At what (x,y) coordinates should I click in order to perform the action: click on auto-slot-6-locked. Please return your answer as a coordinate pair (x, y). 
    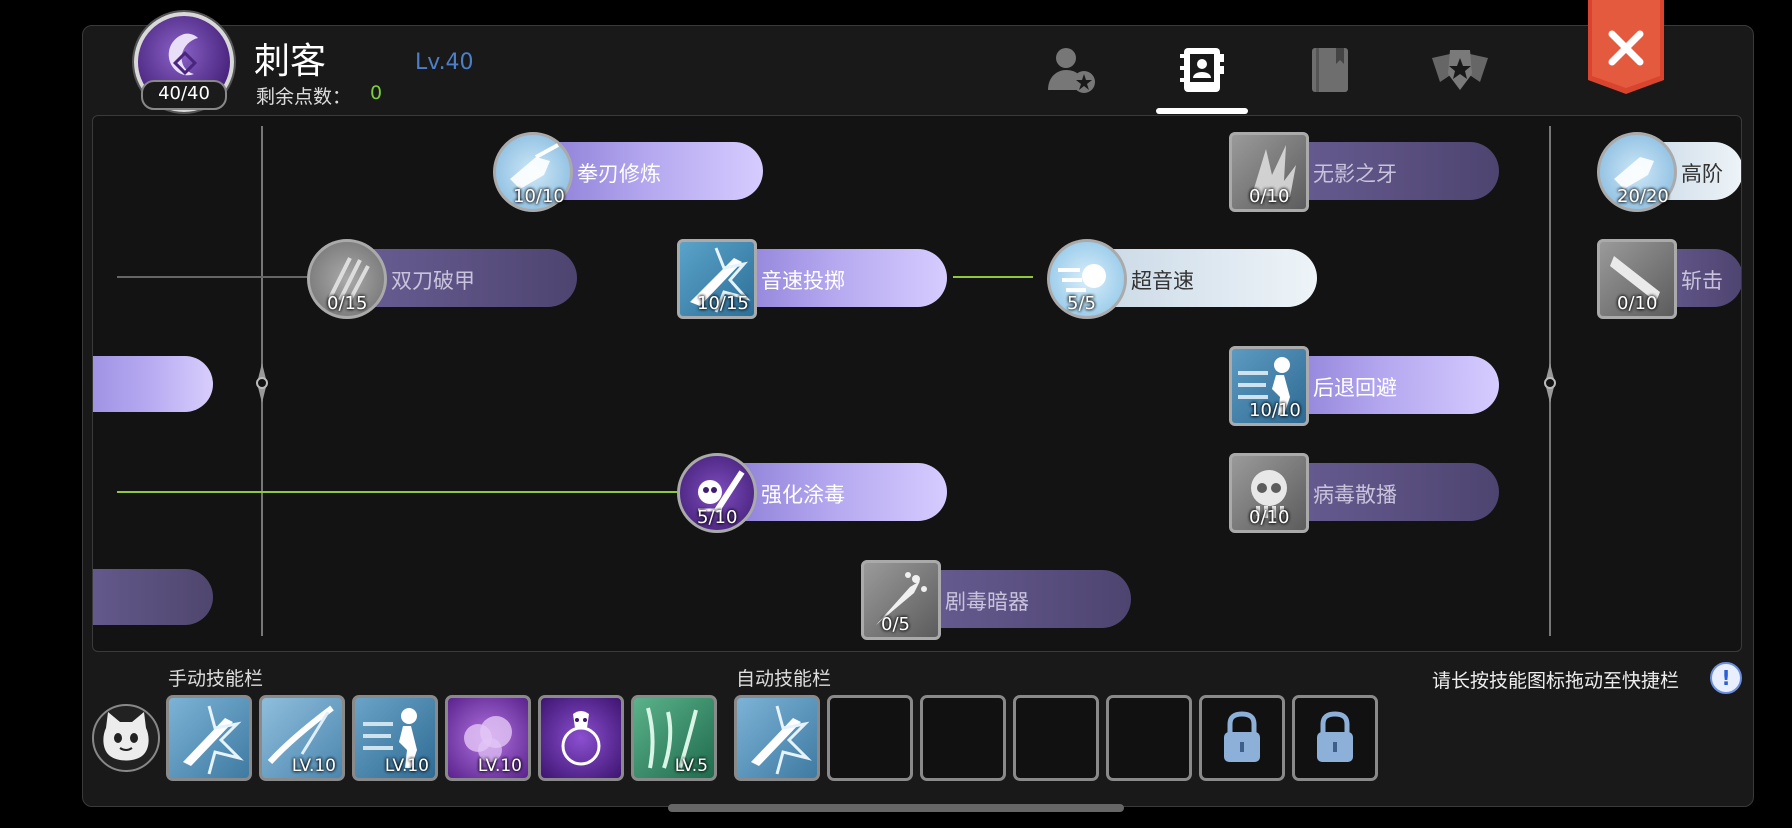
    Looking at the image, I should click on (1242, 738).